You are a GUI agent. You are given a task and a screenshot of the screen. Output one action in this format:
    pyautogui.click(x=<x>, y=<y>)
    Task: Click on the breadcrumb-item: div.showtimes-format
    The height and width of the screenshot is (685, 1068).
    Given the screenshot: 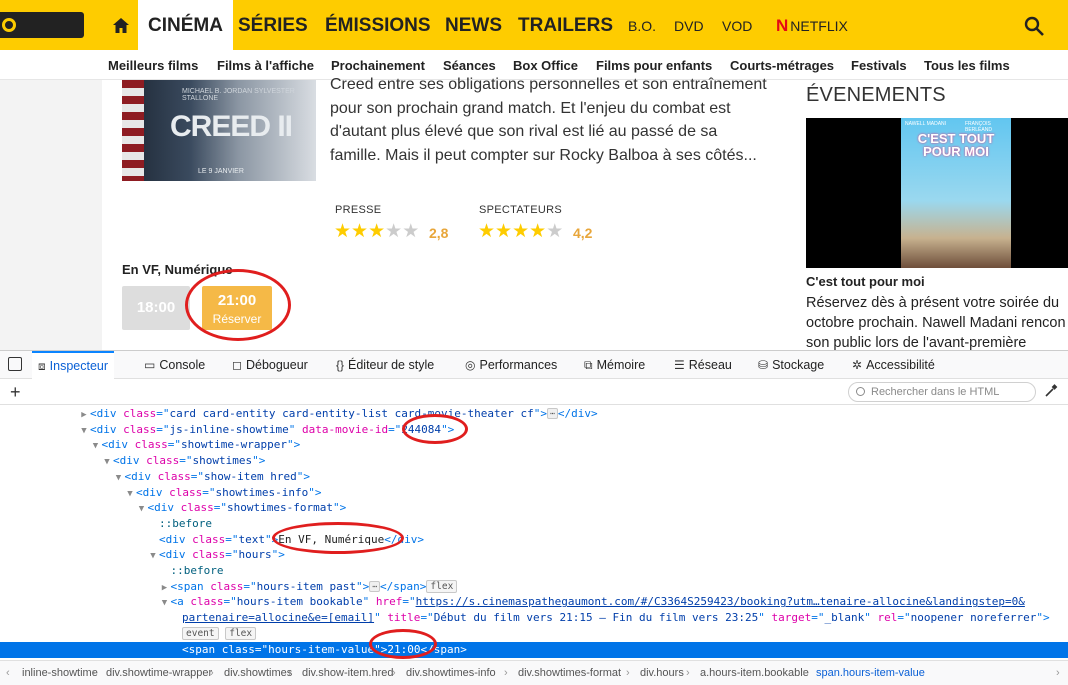 What is the action you would take?
    pyautogui.click(x=569, y=673)
    